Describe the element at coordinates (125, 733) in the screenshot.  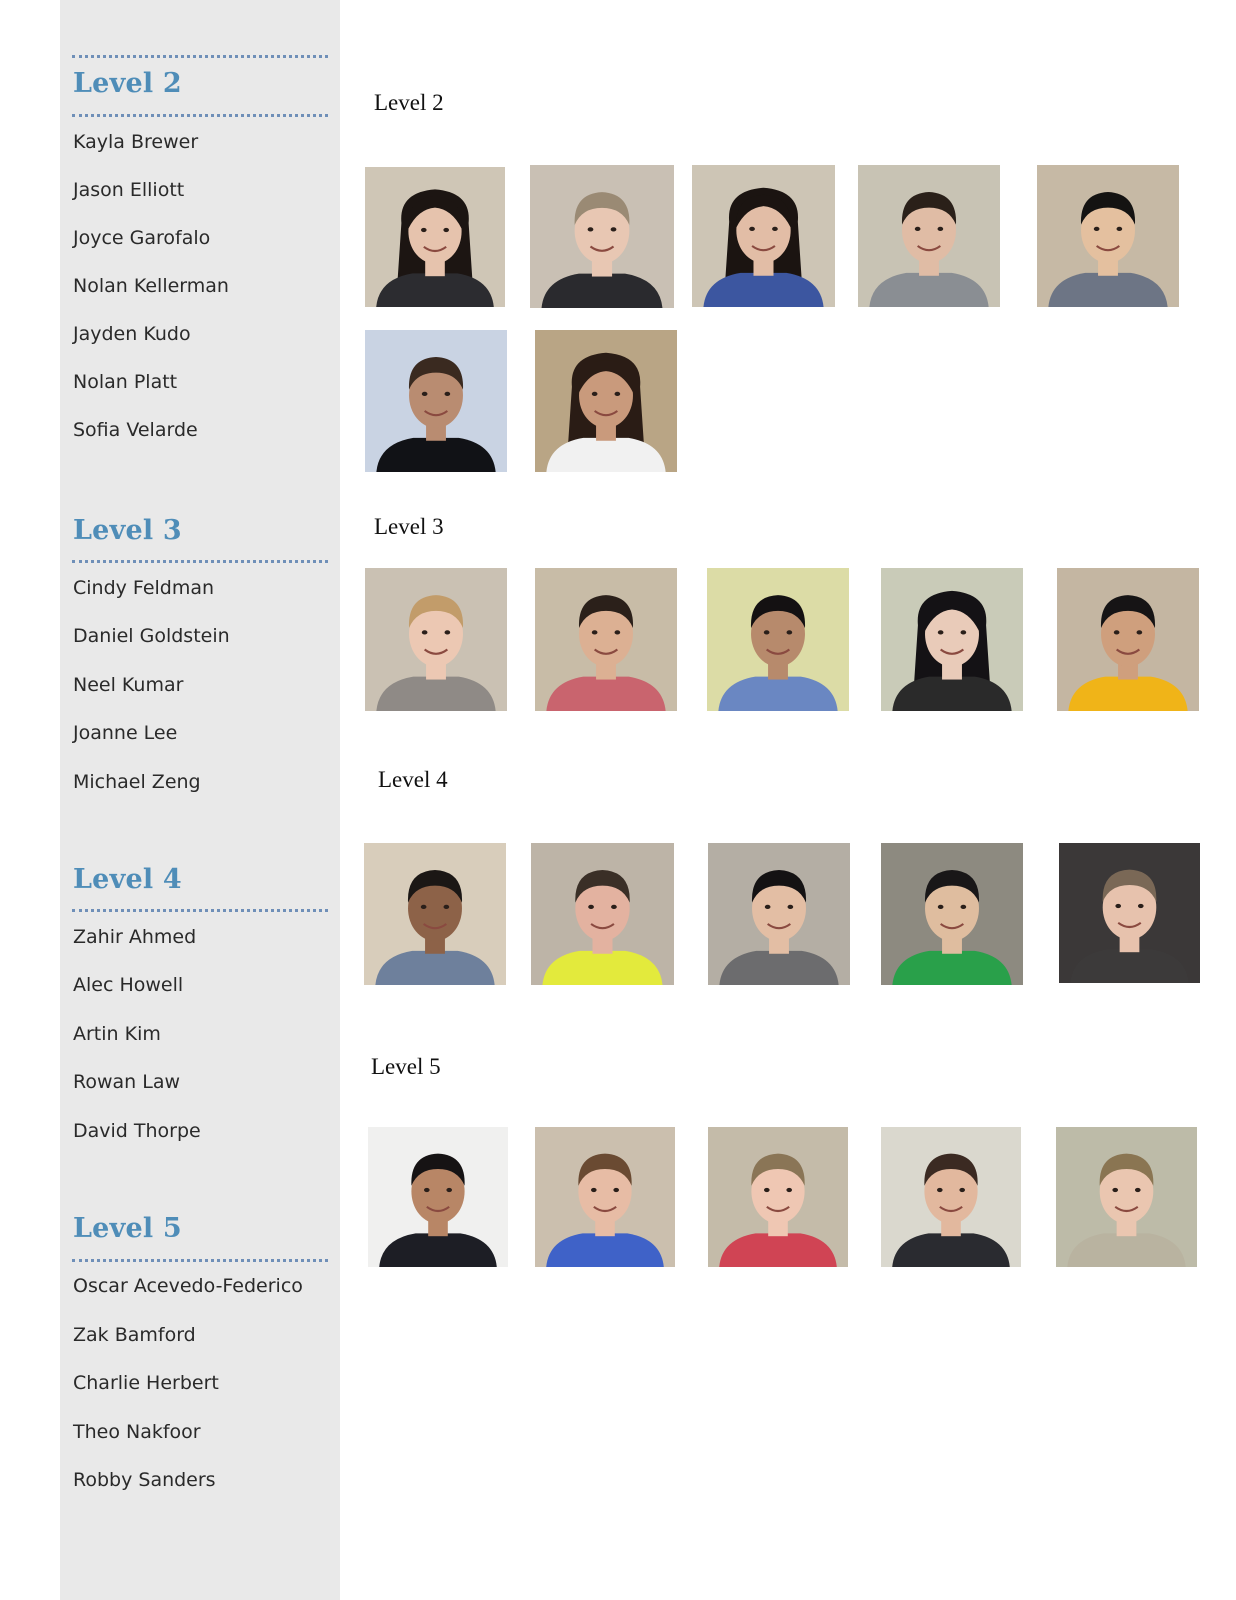
I see `student-name: Joanne Lee` at that location.